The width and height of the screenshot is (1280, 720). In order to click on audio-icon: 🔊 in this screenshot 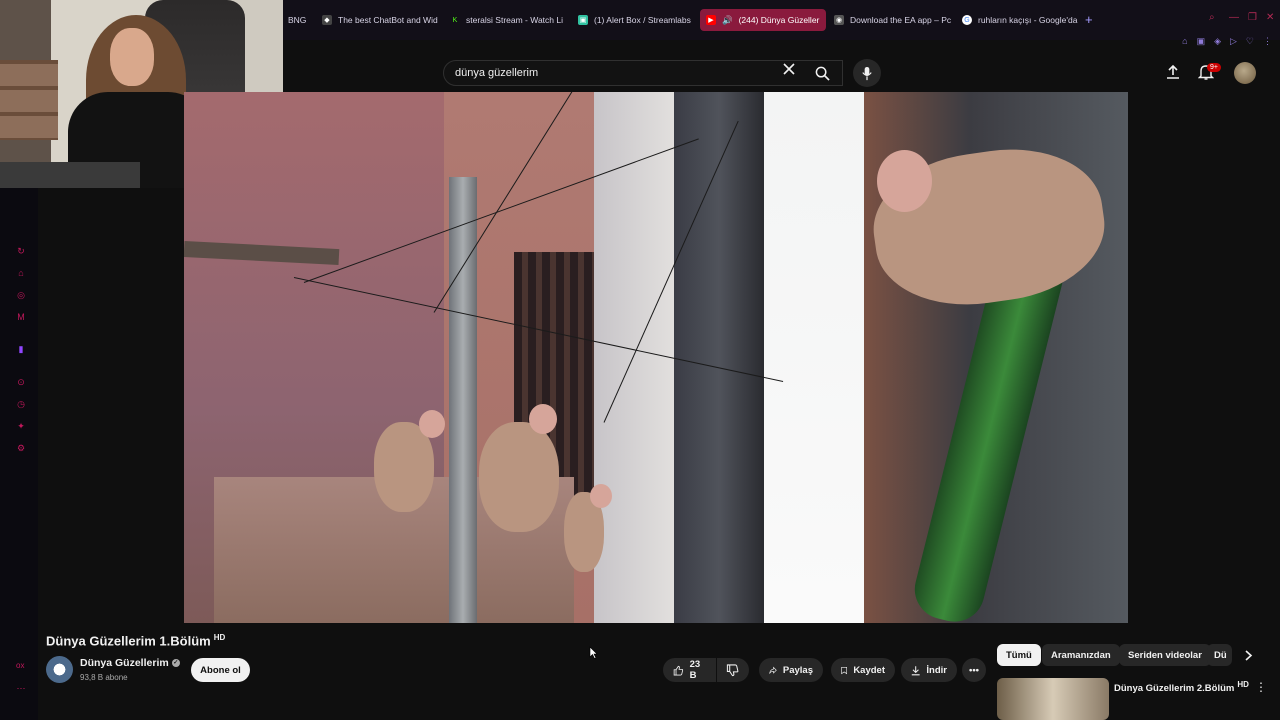, I will do `click(727, 19)`.